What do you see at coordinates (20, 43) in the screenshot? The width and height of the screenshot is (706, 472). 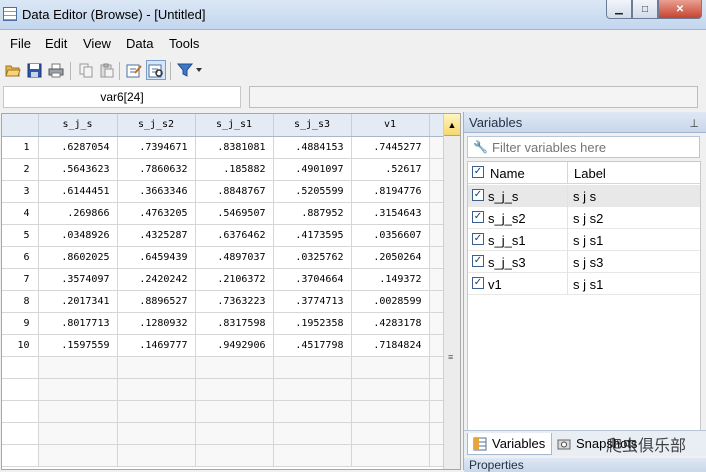 I see `menu-file: File` at bounding box center [20, 43].